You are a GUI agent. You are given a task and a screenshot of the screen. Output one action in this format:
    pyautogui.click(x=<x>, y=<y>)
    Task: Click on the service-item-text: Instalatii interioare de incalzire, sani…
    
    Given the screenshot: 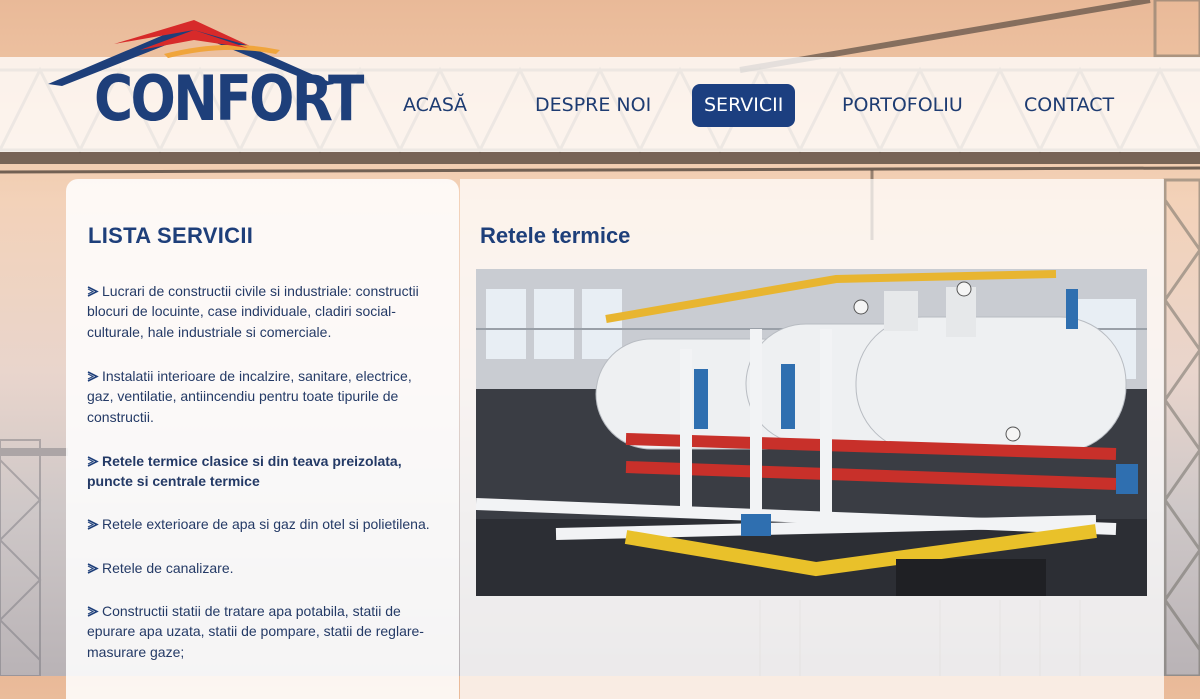 What is the action you would take?
    pyautogui.click(x=249, y=396)
    